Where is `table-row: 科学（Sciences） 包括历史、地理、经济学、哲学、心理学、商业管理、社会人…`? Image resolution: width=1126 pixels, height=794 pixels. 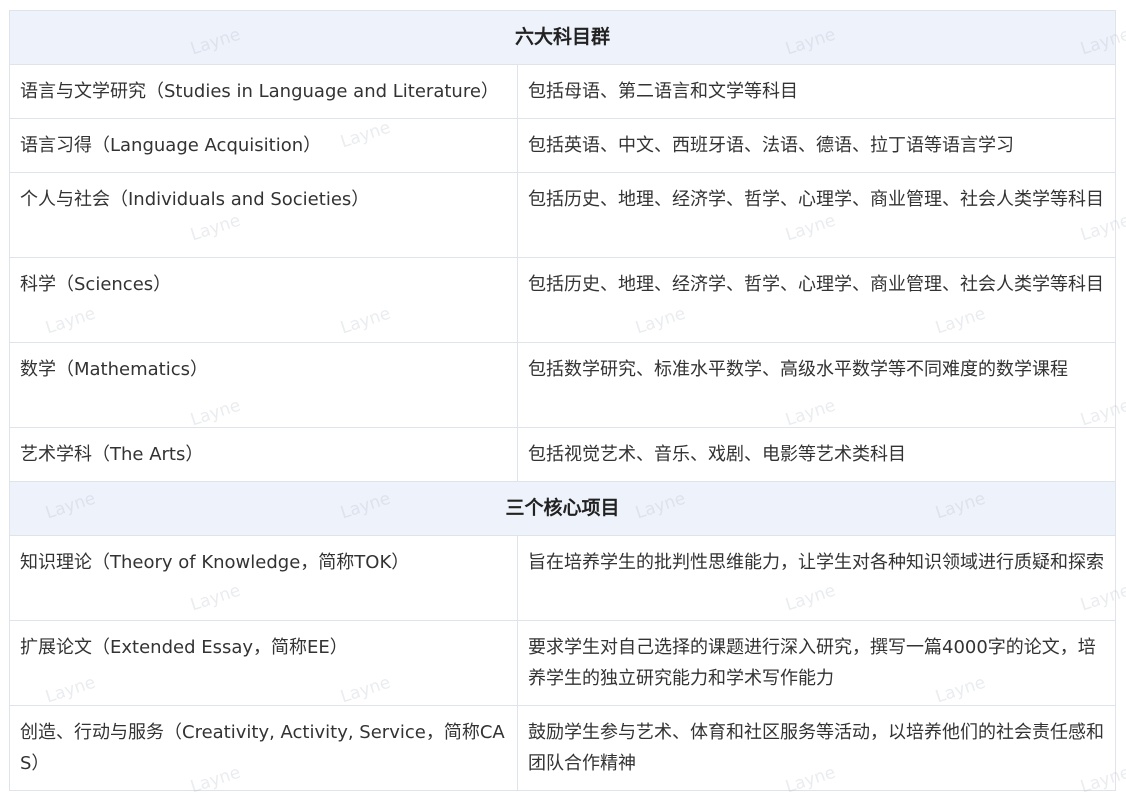 table-row: 科学（Sciences） 包括历史、地理、经济学、哲学、心理学、商业管理、社会人… is located at coordinates (563, 300).